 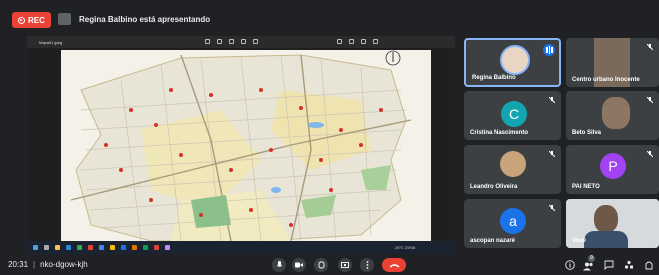 I want to click on participant-tile: a ascopan nazaré, so click(x=512, y=223).